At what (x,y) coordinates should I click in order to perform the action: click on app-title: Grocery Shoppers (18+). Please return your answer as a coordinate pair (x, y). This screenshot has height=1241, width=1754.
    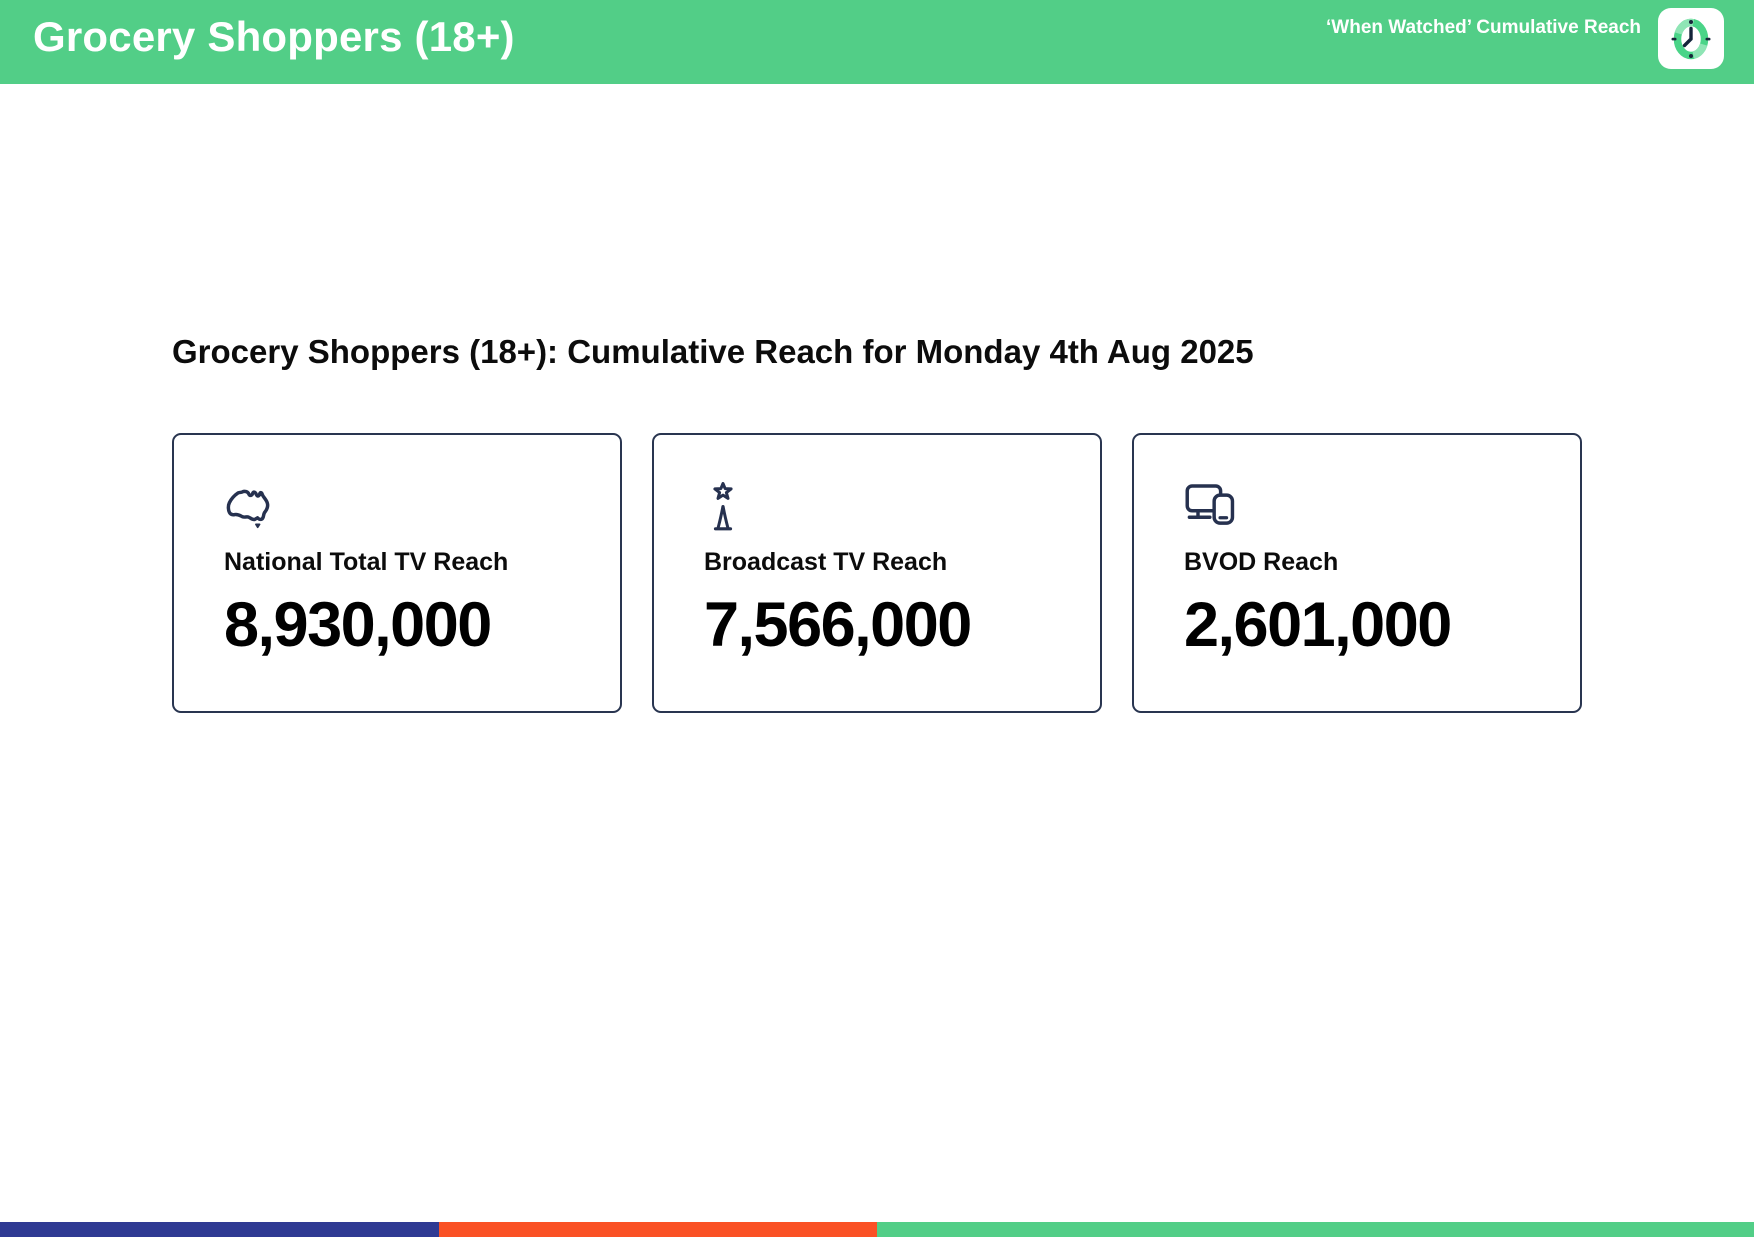
    Looking at the image, I should click on (274, 36).